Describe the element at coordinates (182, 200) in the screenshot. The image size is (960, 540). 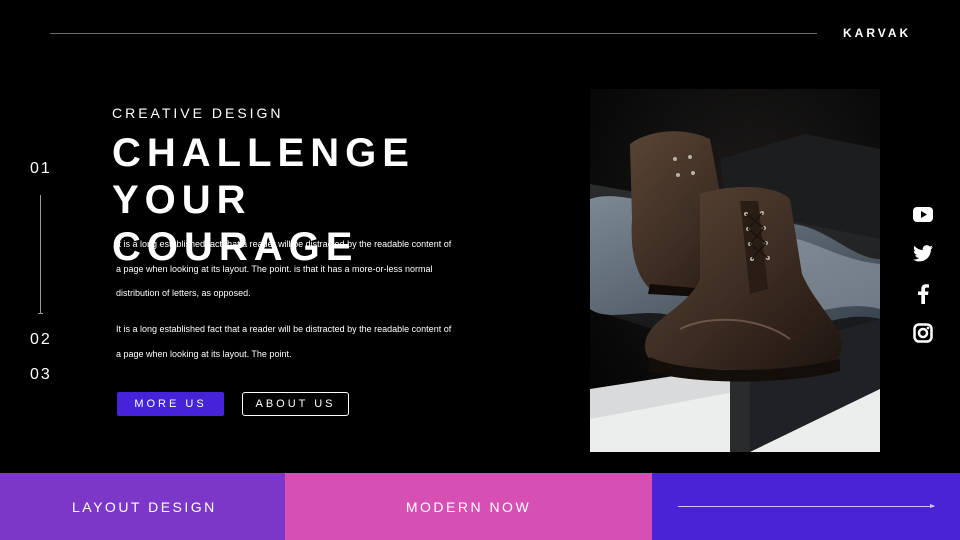
I see `headline-line-2: YOUR` at that location.